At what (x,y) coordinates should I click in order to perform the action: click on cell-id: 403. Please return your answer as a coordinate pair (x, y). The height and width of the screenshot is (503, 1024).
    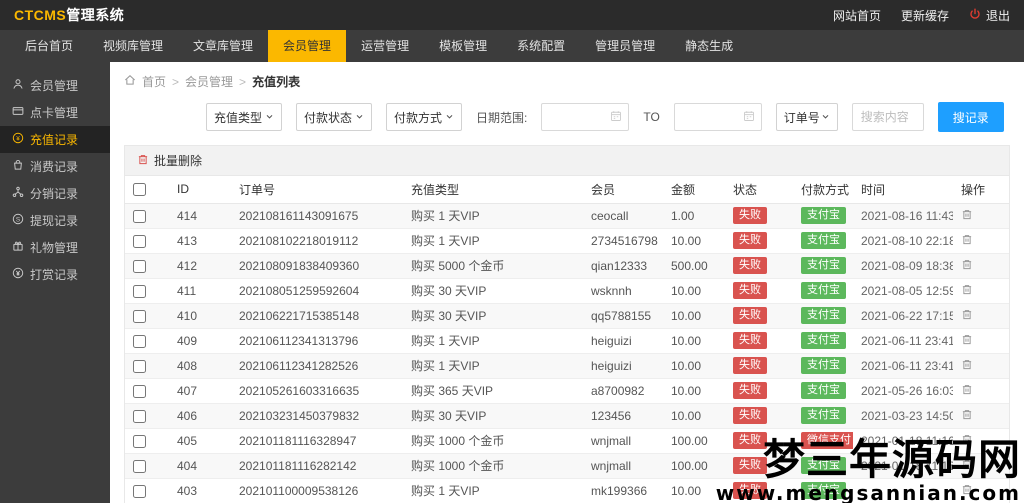
    Looking at the image, I should click on (200, 490).